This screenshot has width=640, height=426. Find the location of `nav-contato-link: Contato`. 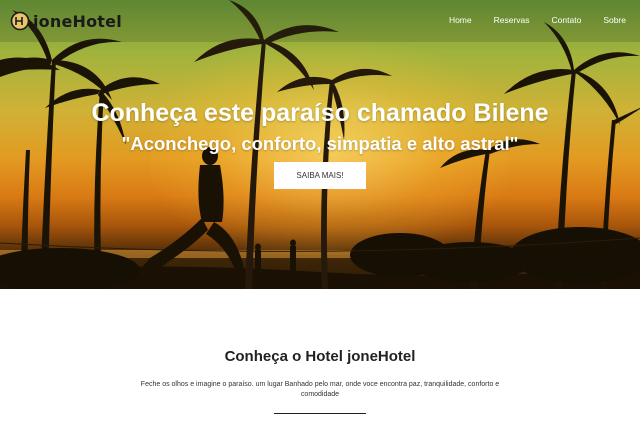

nav-contato-link: Contato is located at coordinates (567, 20).